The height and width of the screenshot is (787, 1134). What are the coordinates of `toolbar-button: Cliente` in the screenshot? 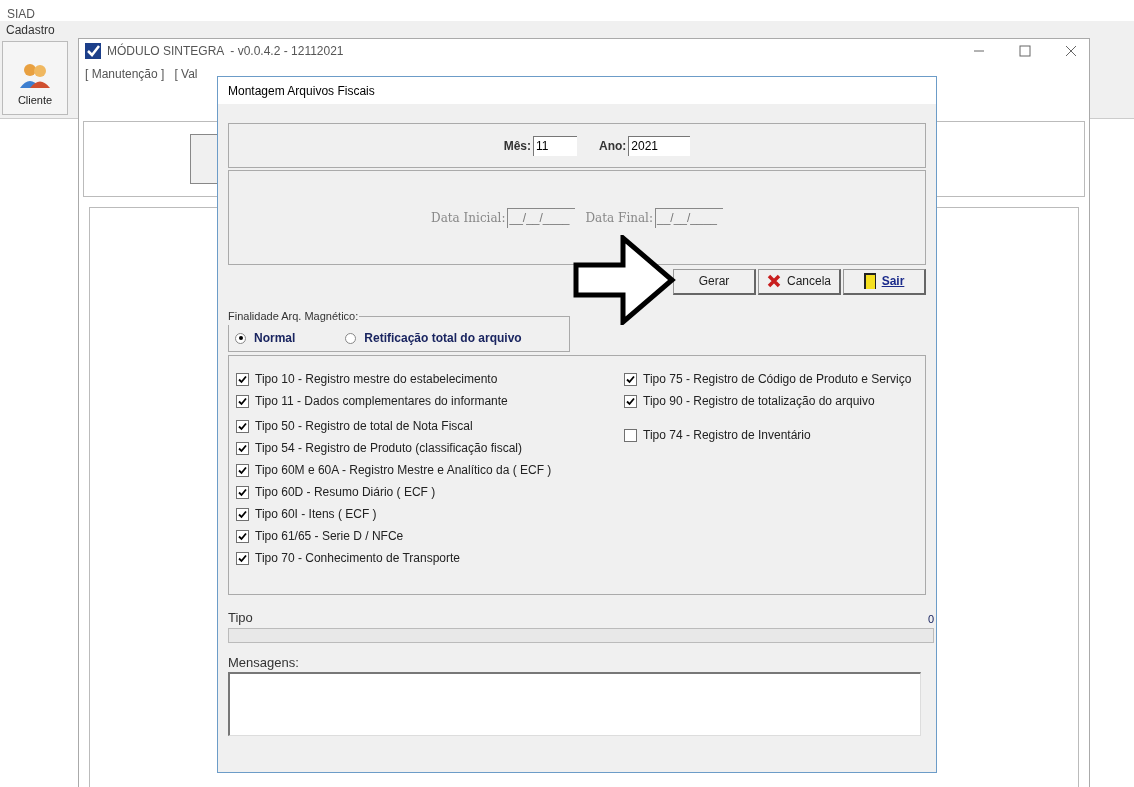 It's located at (35, 78).